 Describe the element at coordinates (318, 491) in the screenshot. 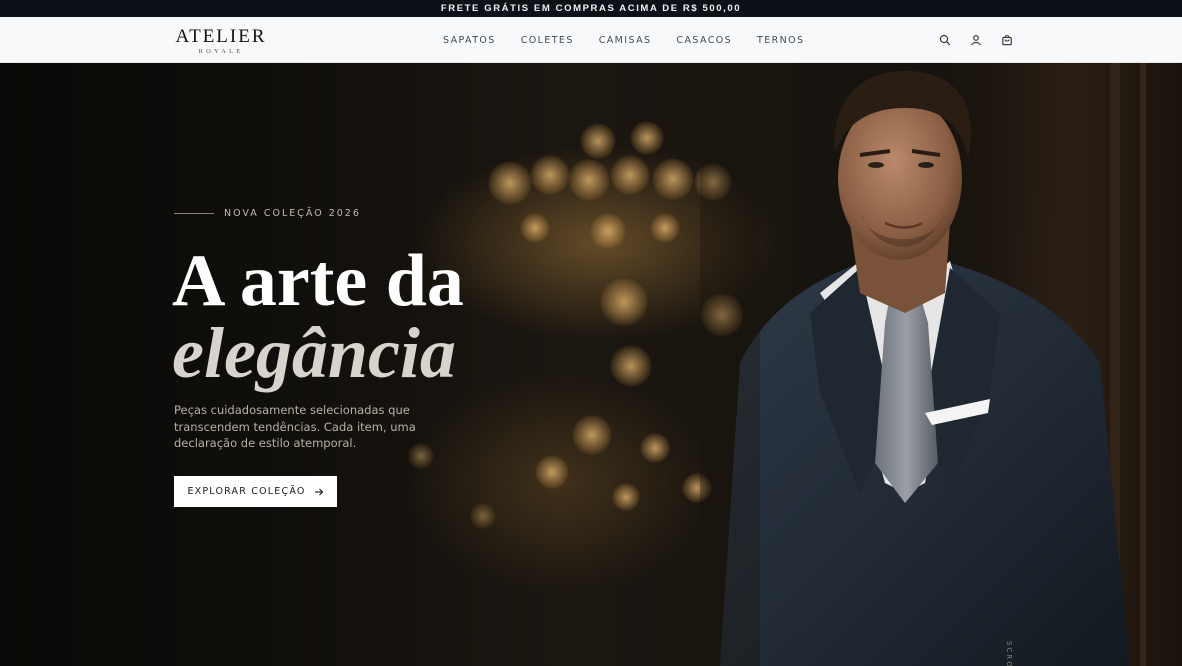

I see `arrow-right-icon` at that location.